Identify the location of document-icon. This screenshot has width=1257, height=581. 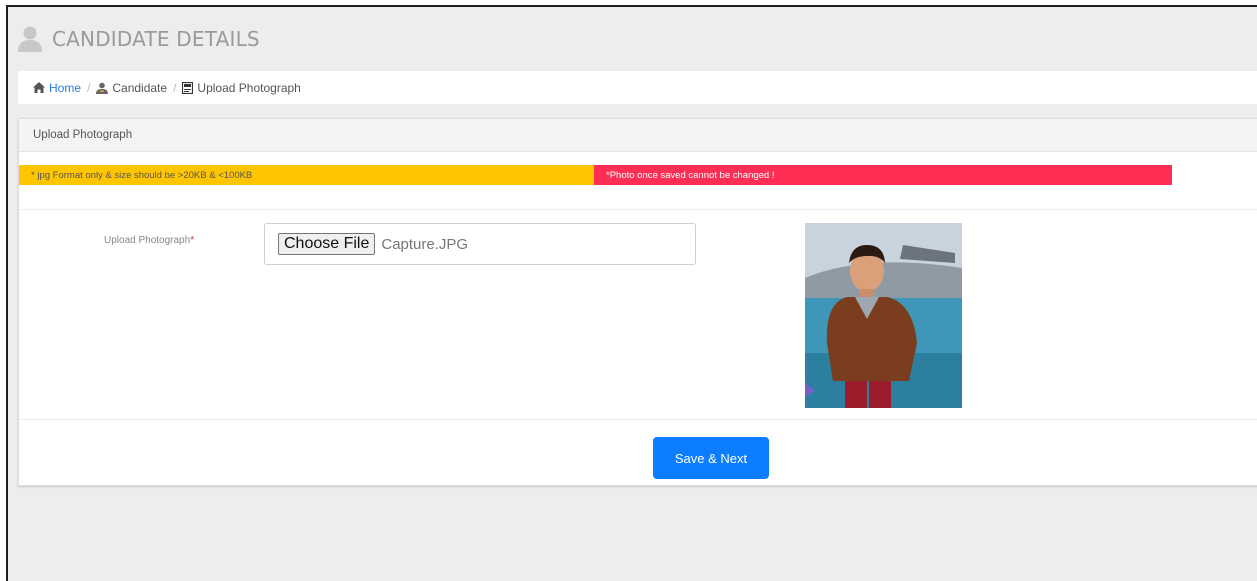
(188, 87).